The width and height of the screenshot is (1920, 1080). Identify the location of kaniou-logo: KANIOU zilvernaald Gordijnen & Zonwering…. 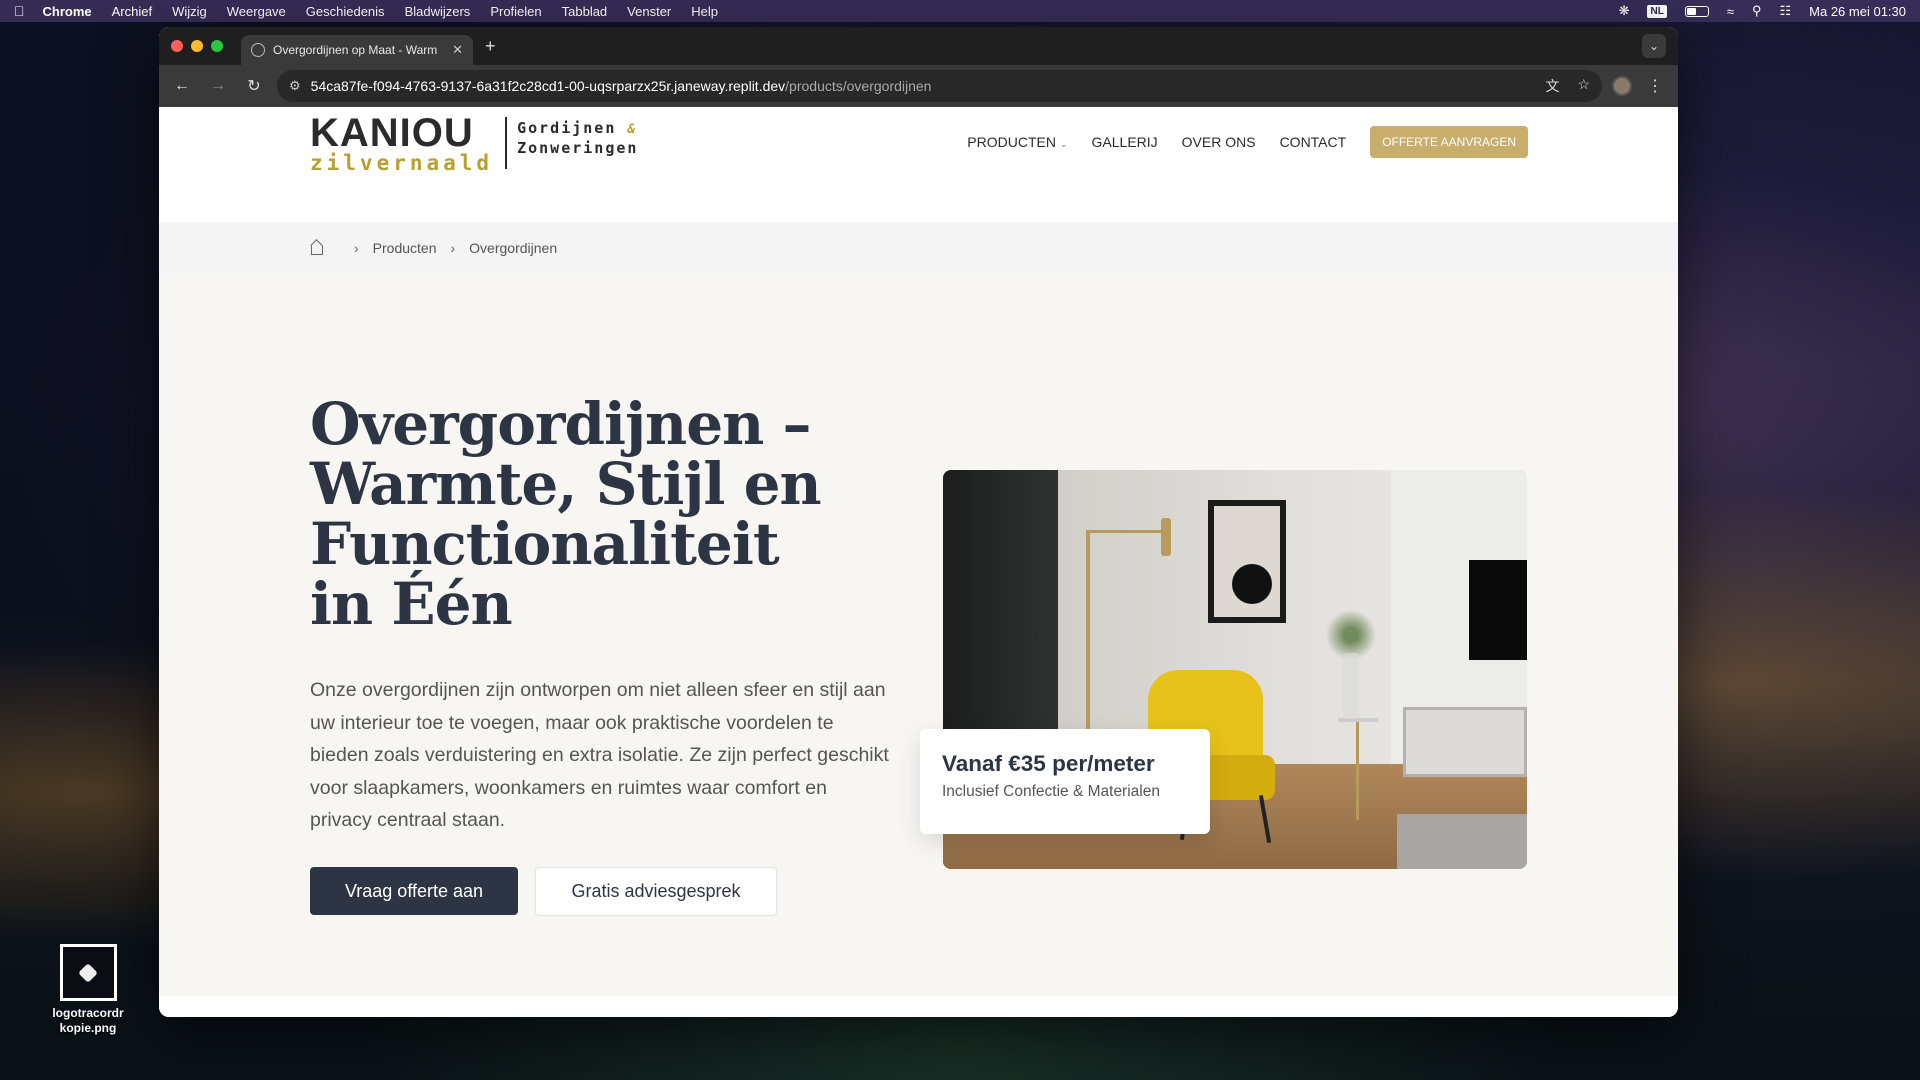
(474, 143).